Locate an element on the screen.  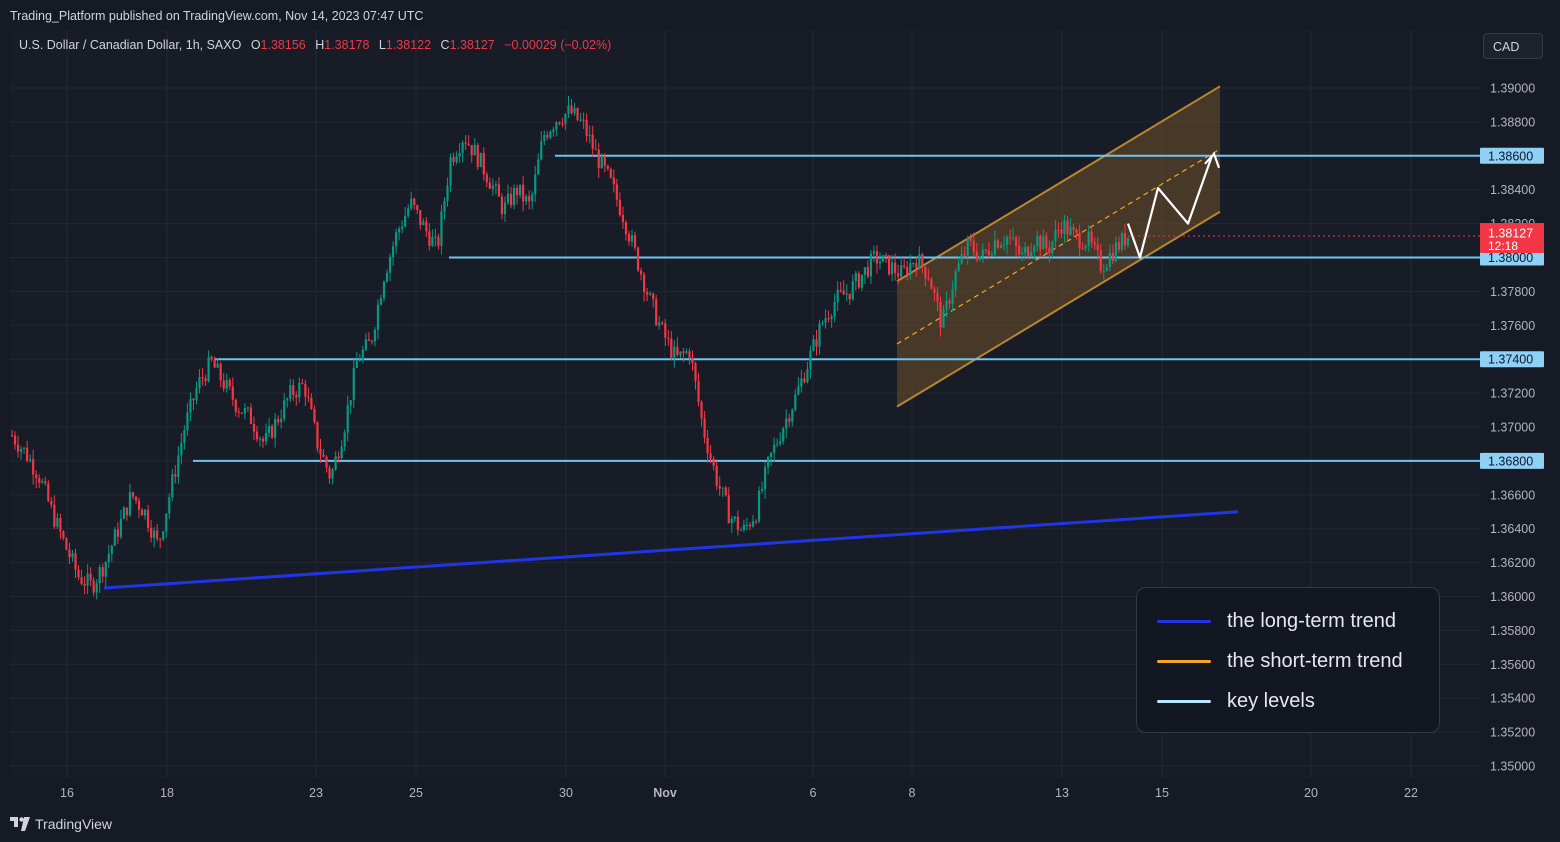
y-tick-label: 1.37000 is located at coordinates (1512, 428).